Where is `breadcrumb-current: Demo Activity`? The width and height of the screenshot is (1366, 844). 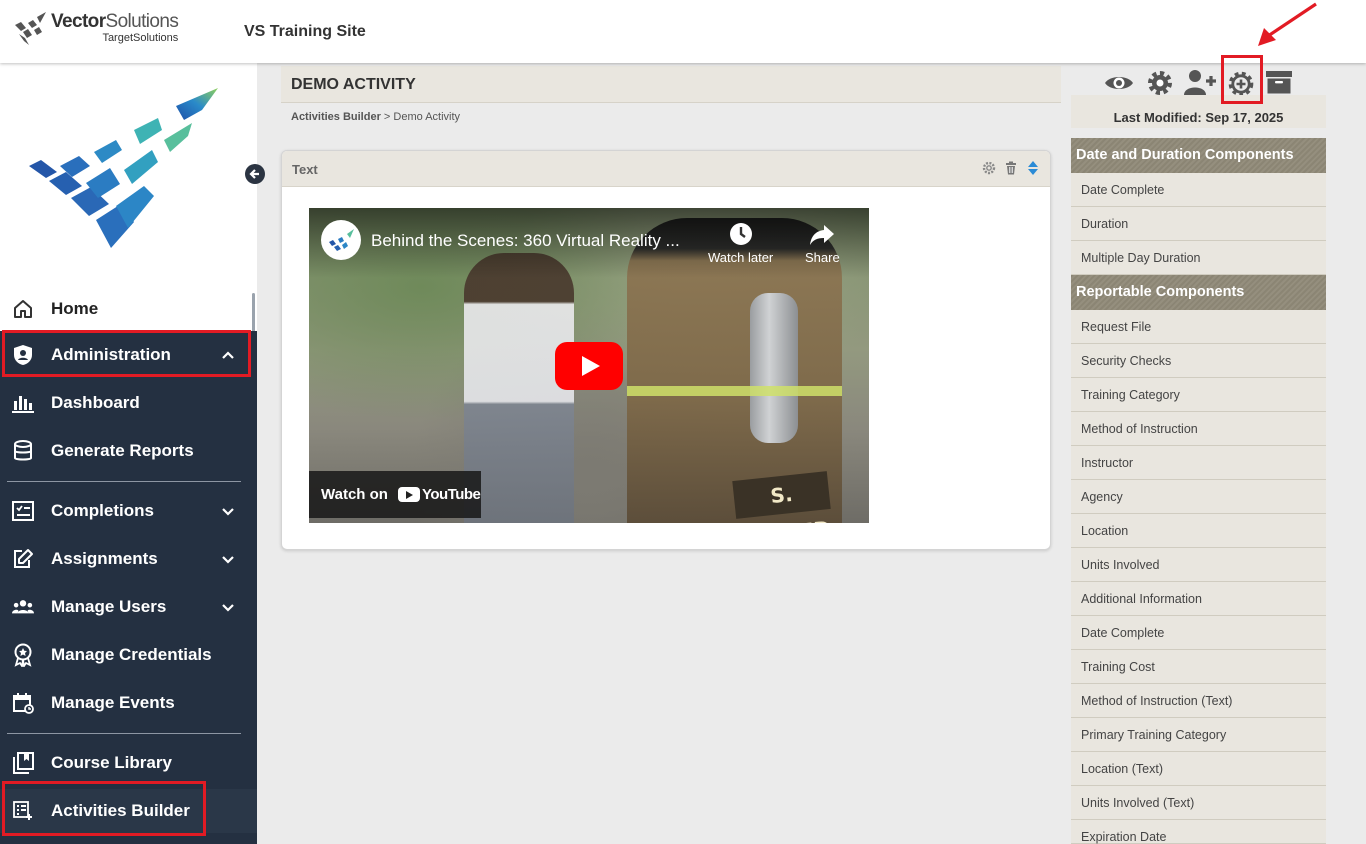 breadcrumb-current: Demo Activity is located at coordinates (427, 117).